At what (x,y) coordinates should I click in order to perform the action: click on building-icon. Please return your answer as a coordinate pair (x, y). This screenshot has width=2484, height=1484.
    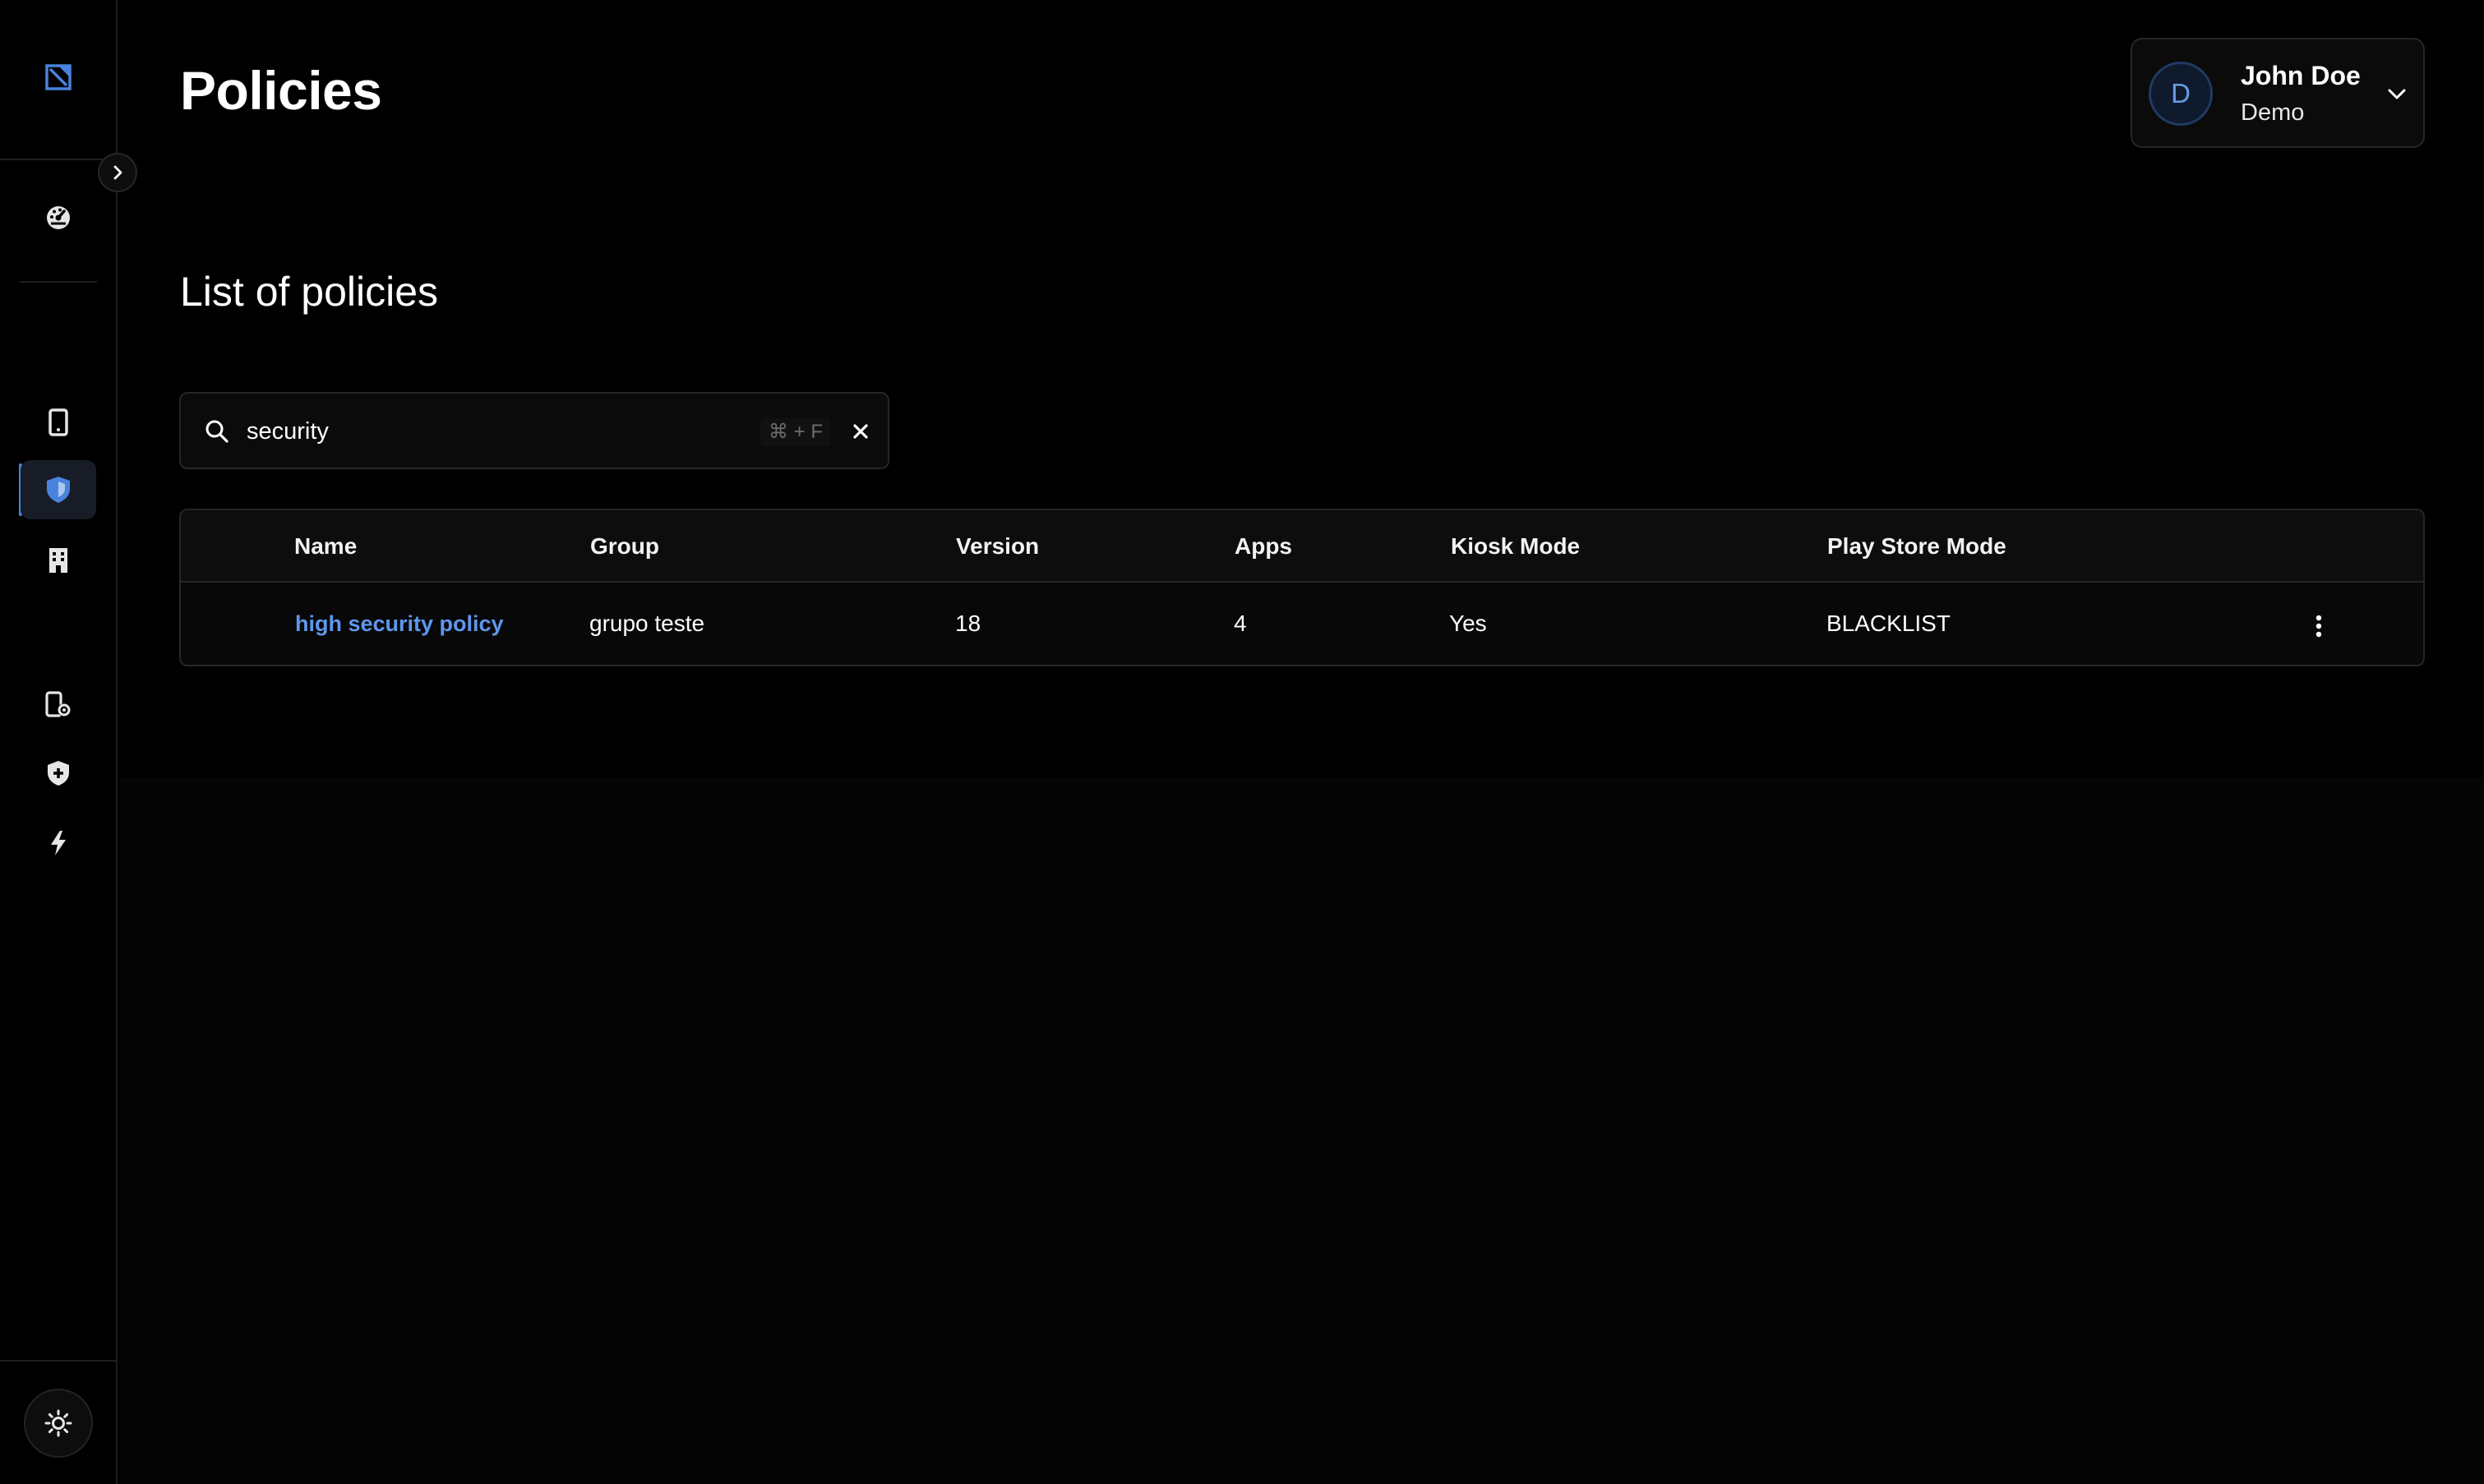
    Looking at the image, I should click on (58, 561).